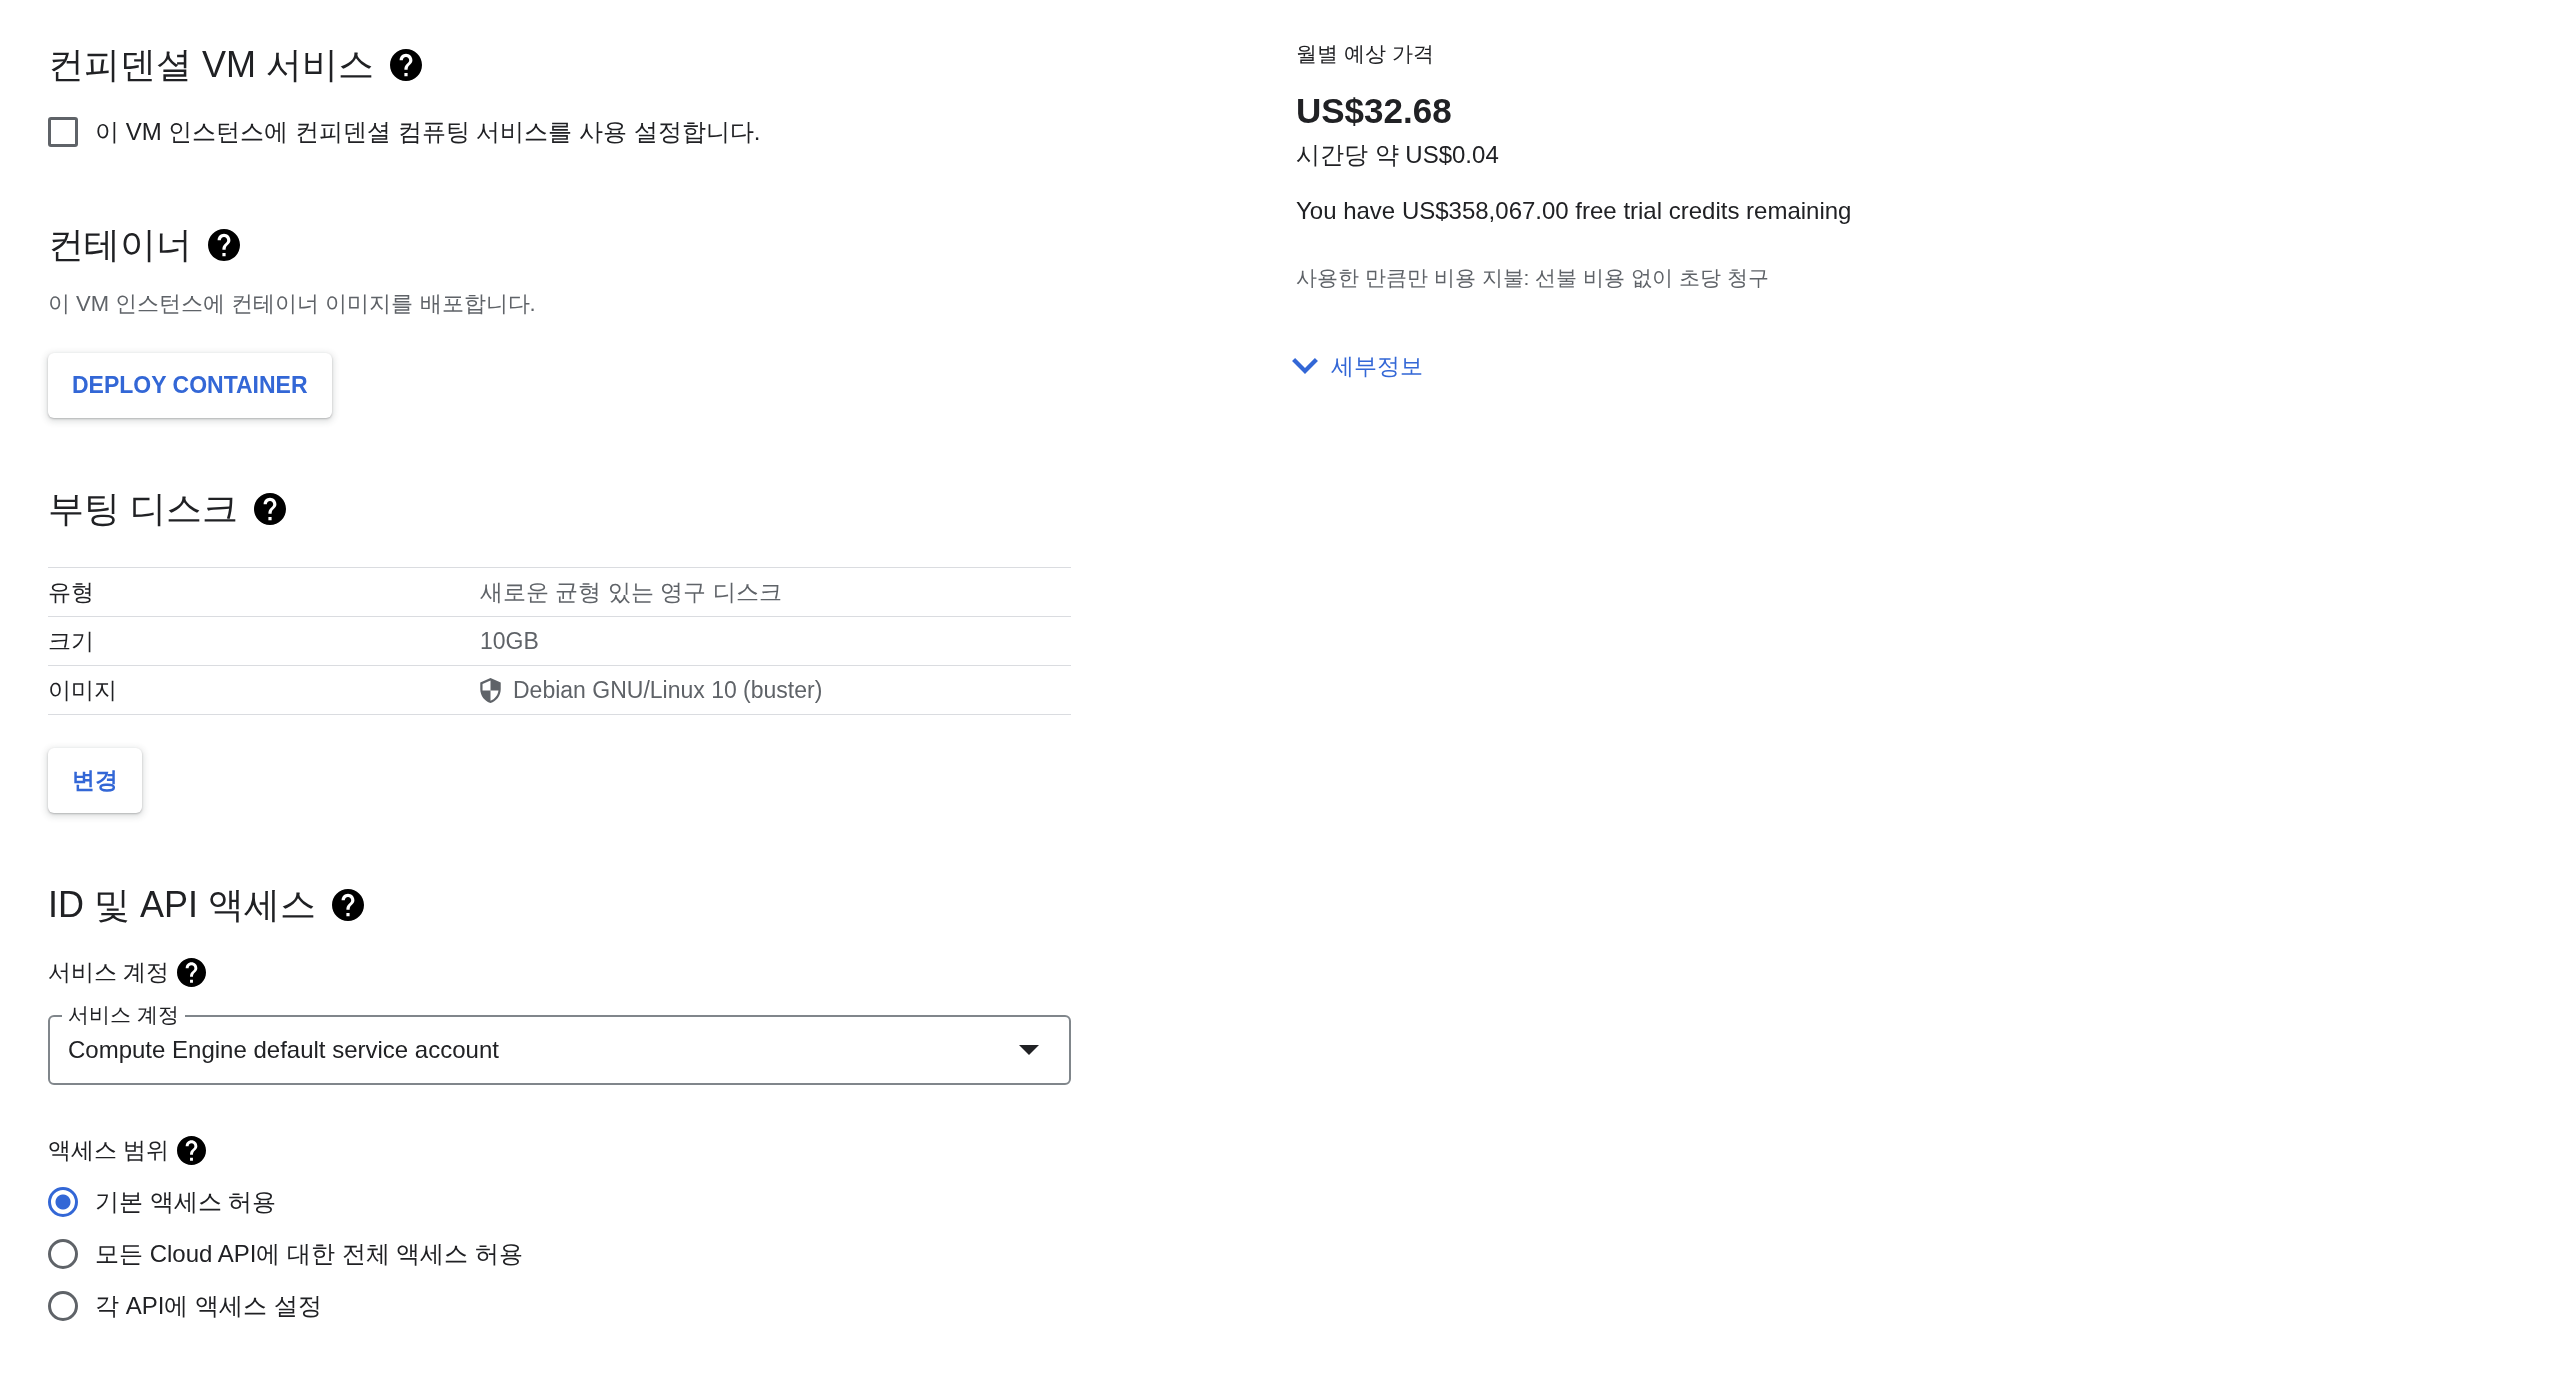 The image size is (2560, 1378). Describe the element at coordinates (631, 592) in the screenshot. I see `row-value: 새로운 균형 있는 영구 디스크` at that location.